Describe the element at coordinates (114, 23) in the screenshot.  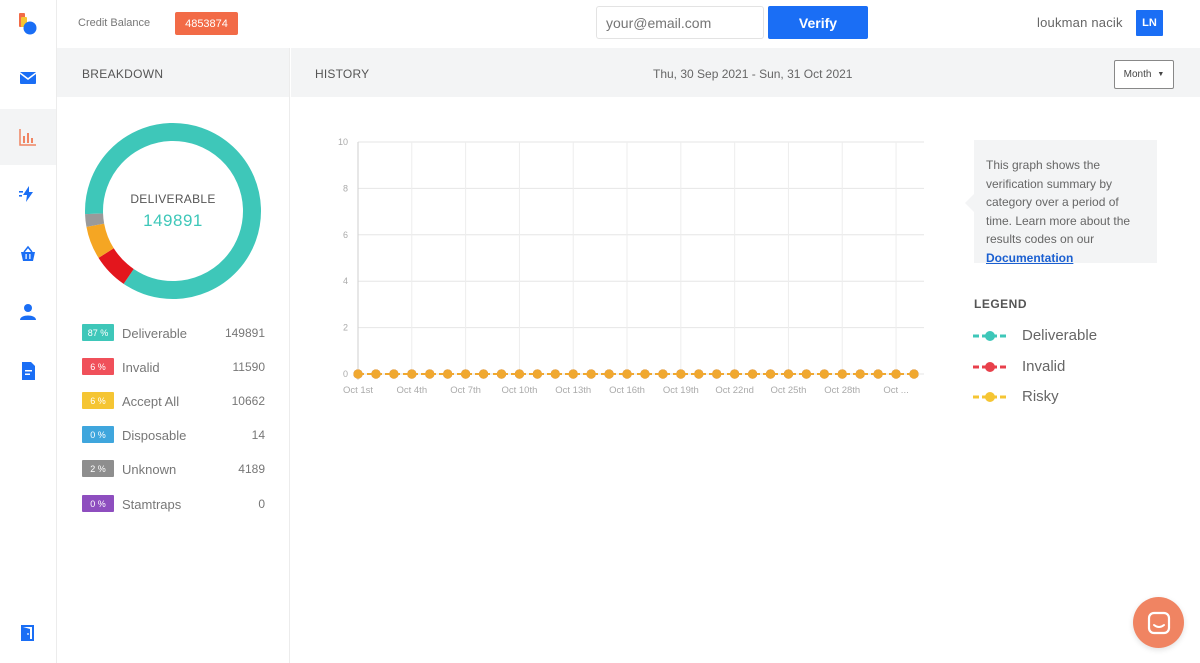
I see `credit-balance-label: Credit Balance` at that location.